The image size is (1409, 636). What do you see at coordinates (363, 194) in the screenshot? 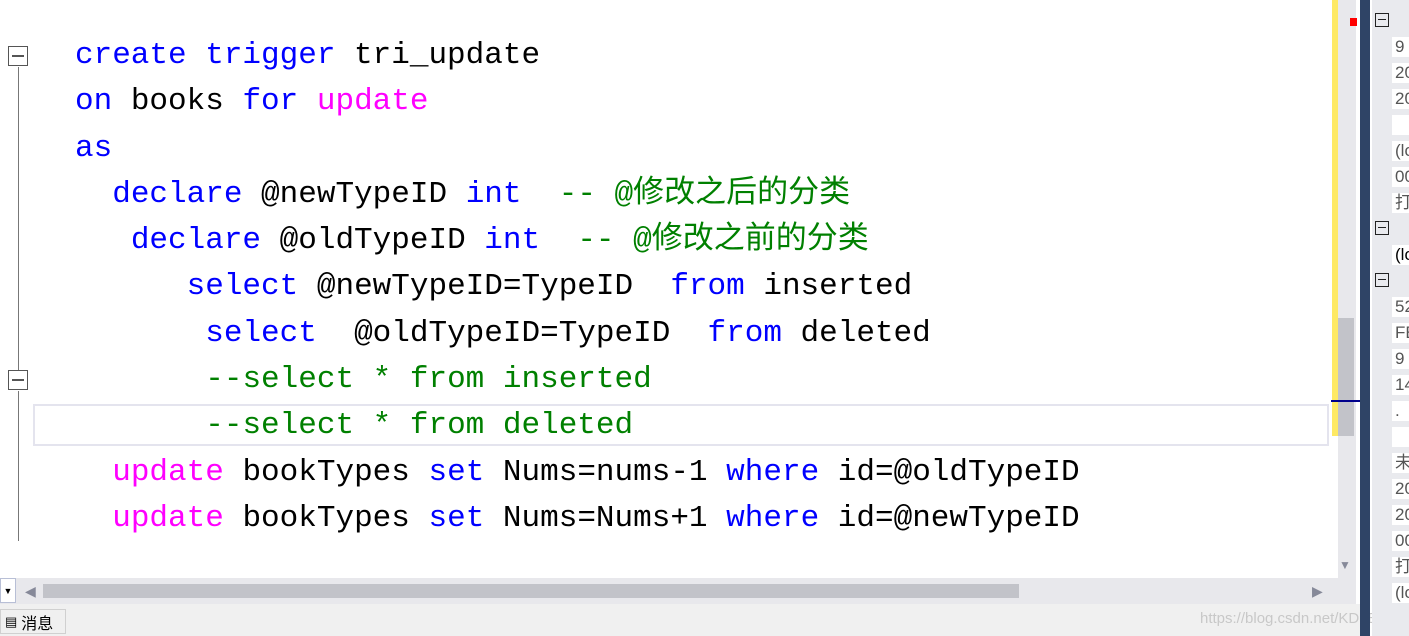
I see `code-token: @newTypeID` at bounding box center [363, 194].